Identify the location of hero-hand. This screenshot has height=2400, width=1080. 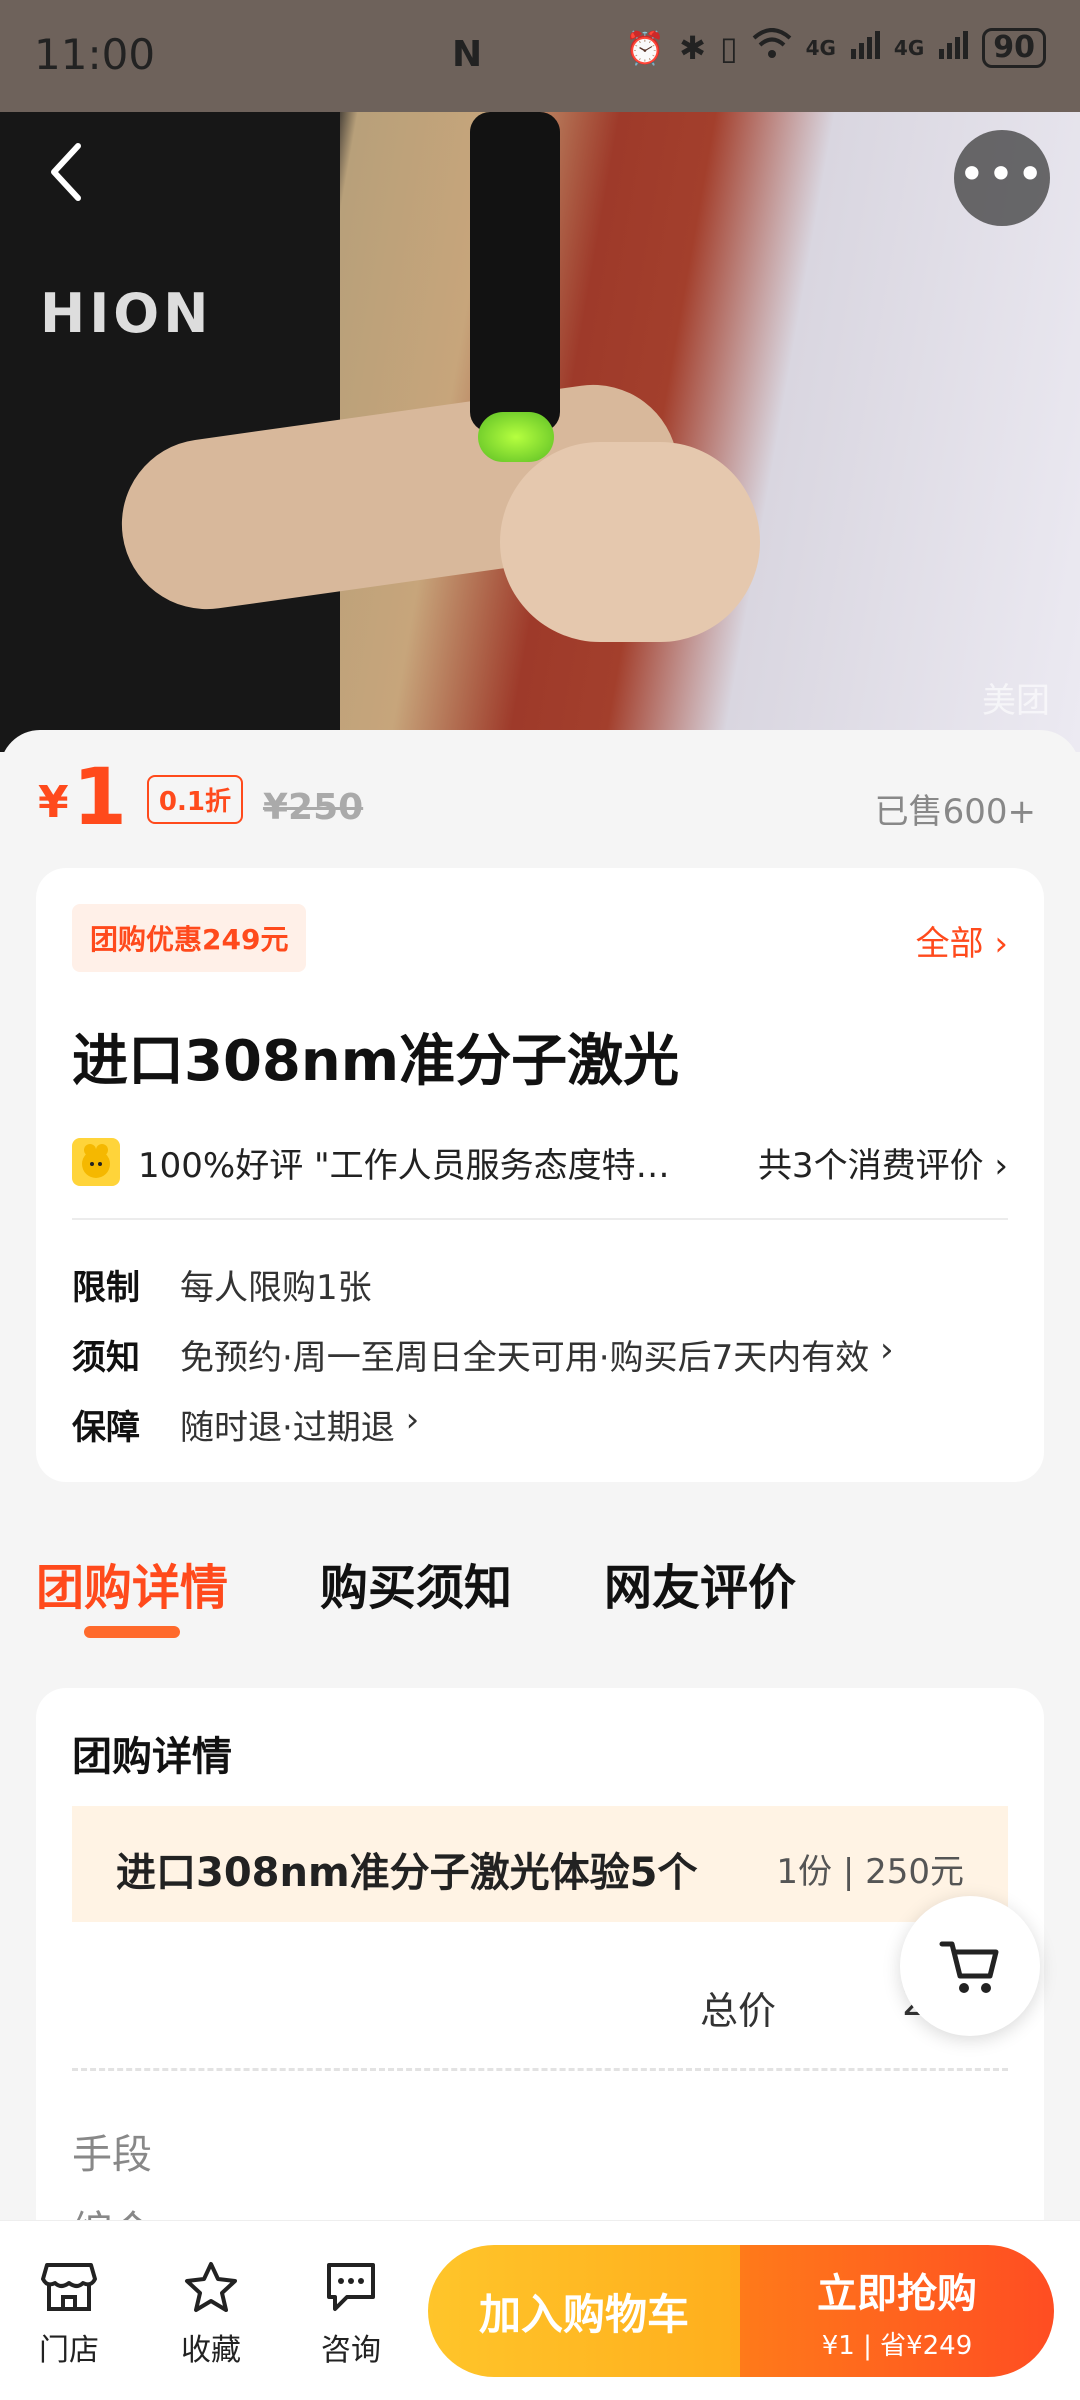
(630, 542).